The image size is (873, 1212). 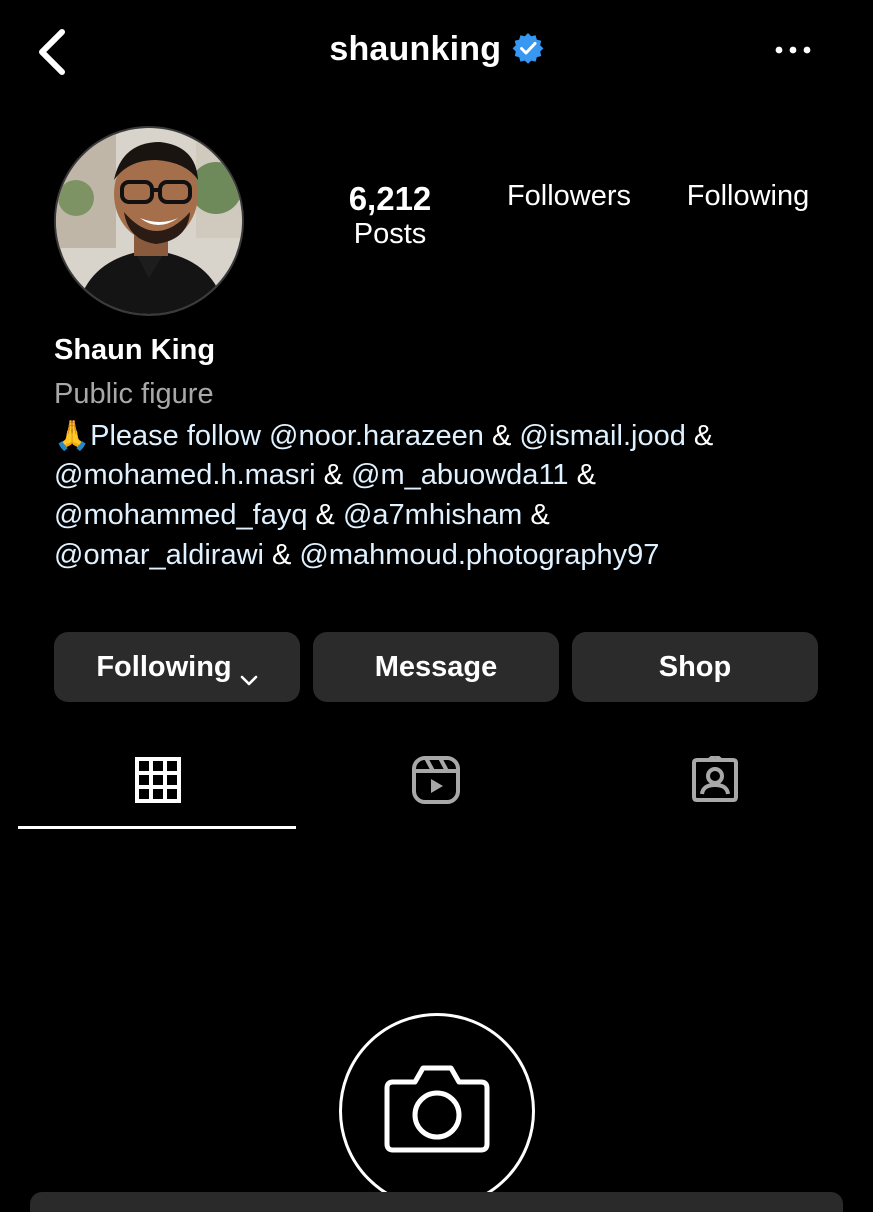 I want to click on chevron-down-icon, so click(x=249, y=674).